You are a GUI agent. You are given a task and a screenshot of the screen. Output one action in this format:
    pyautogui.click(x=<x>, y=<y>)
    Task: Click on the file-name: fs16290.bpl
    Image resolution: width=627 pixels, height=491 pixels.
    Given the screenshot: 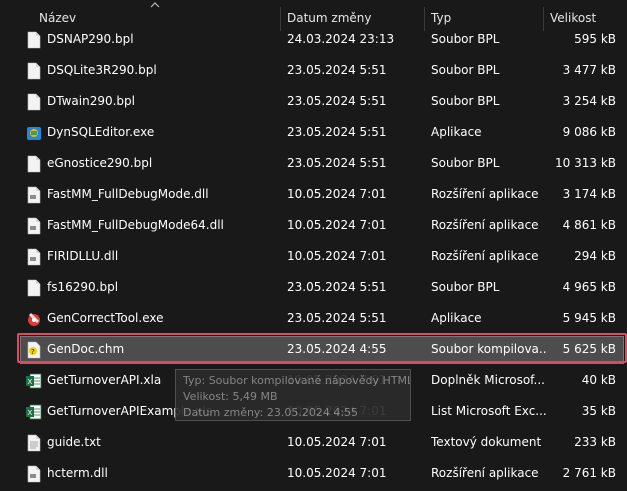 What is the action you would take?
    pyautogui.click(x=83, y=287)
    